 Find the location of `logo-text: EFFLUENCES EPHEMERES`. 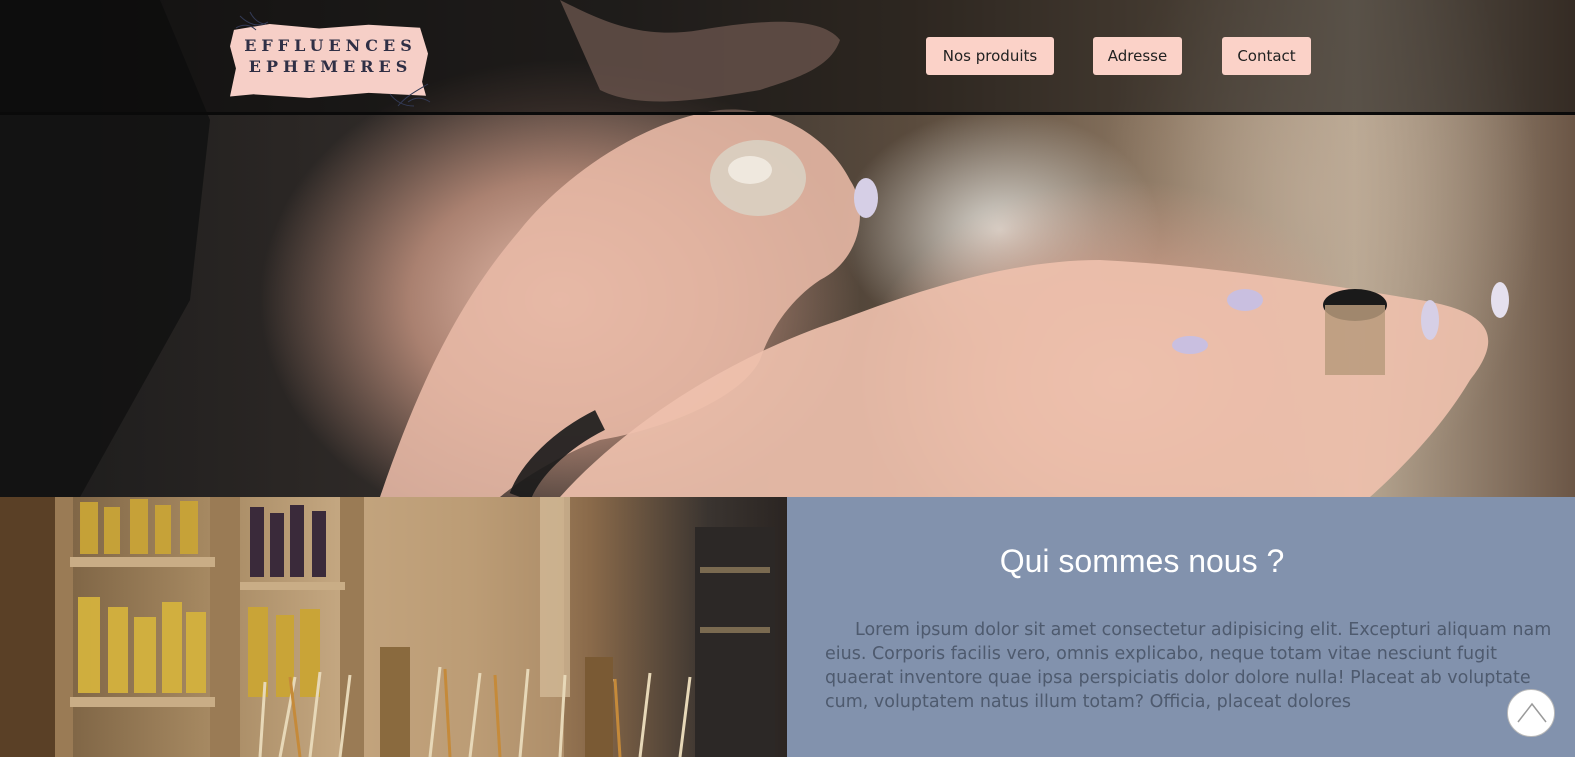

logo-text: EFFLUENCES EPHEMERES is located at coordinates (330, 56).